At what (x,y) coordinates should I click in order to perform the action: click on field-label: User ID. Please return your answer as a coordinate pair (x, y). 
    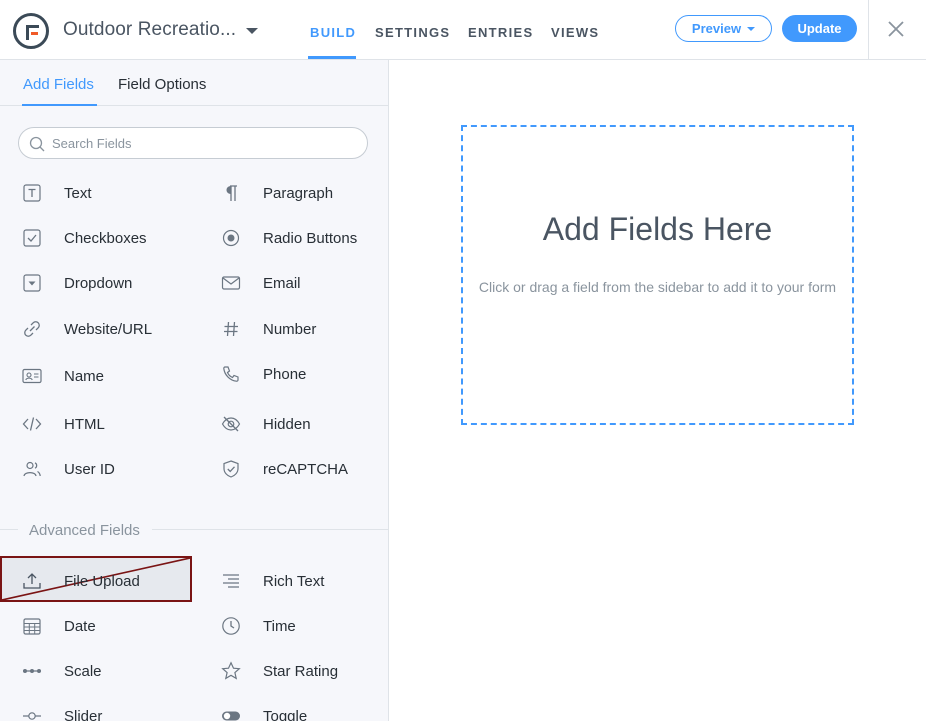
    Looking at the image, I should click on (89, 469).